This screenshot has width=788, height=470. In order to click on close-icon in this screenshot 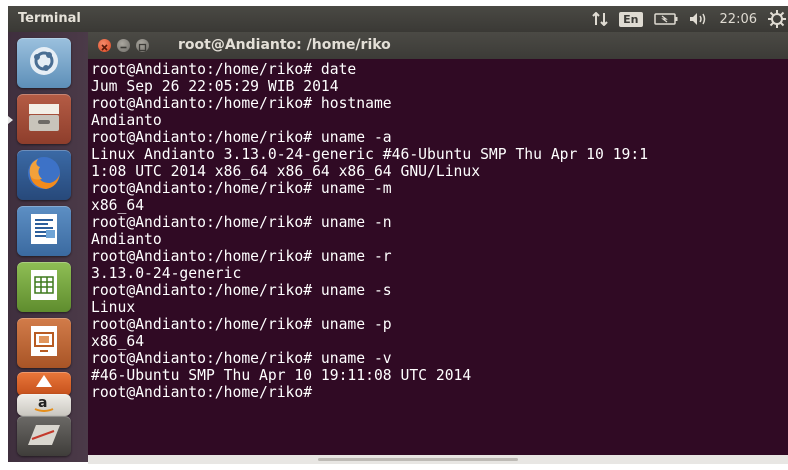, I will do `click(104, 47)`.